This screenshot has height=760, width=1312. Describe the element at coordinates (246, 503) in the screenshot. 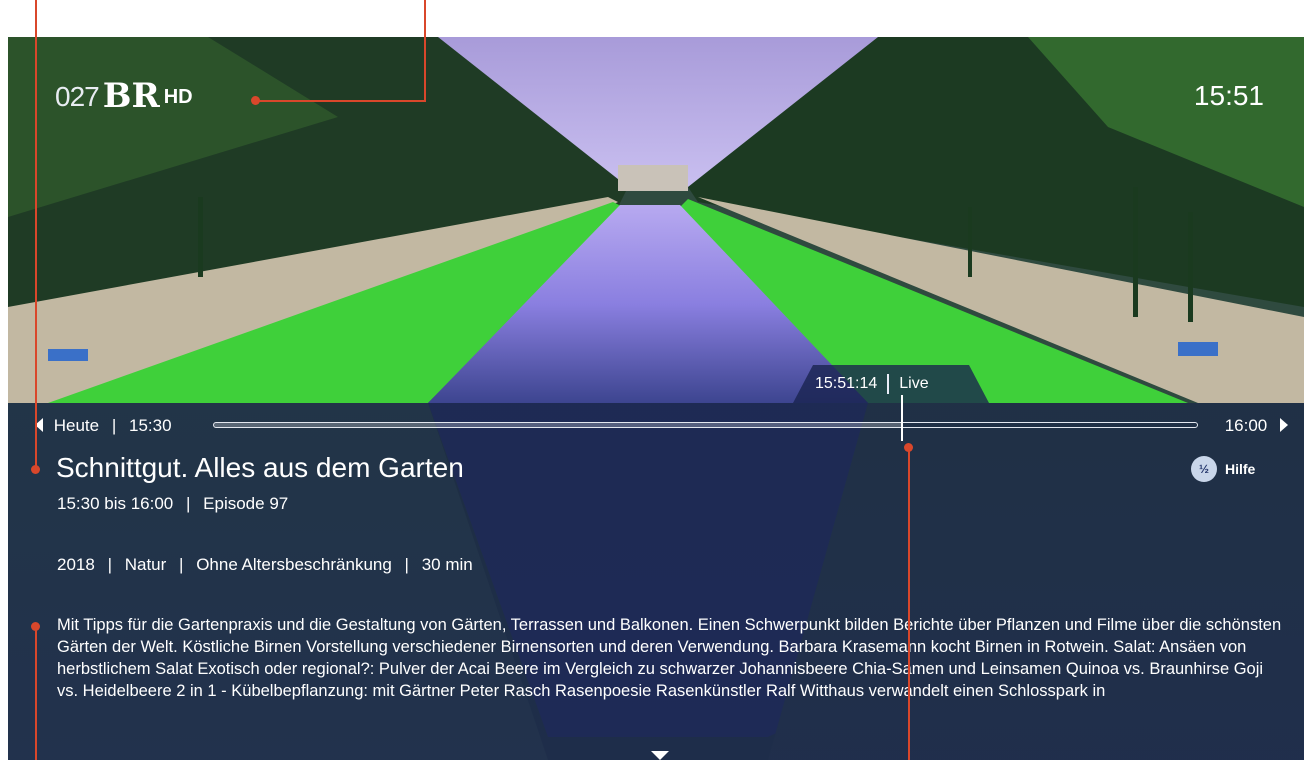

I see `episode: Episode 97` at that location.